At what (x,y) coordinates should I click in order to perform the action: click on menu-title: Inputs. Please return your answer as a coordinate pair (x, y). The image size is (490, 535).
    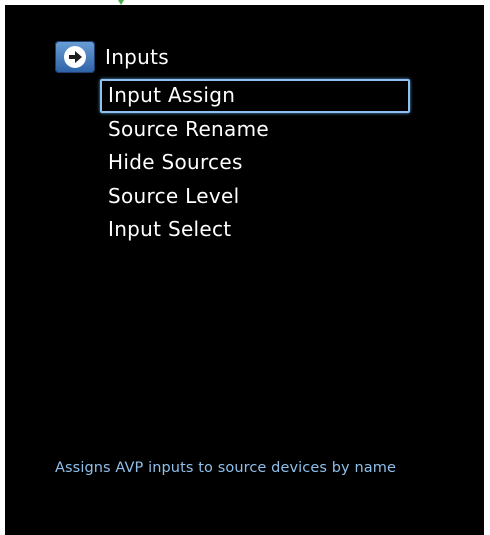
    Looking at the image, I should click on (137, 57).